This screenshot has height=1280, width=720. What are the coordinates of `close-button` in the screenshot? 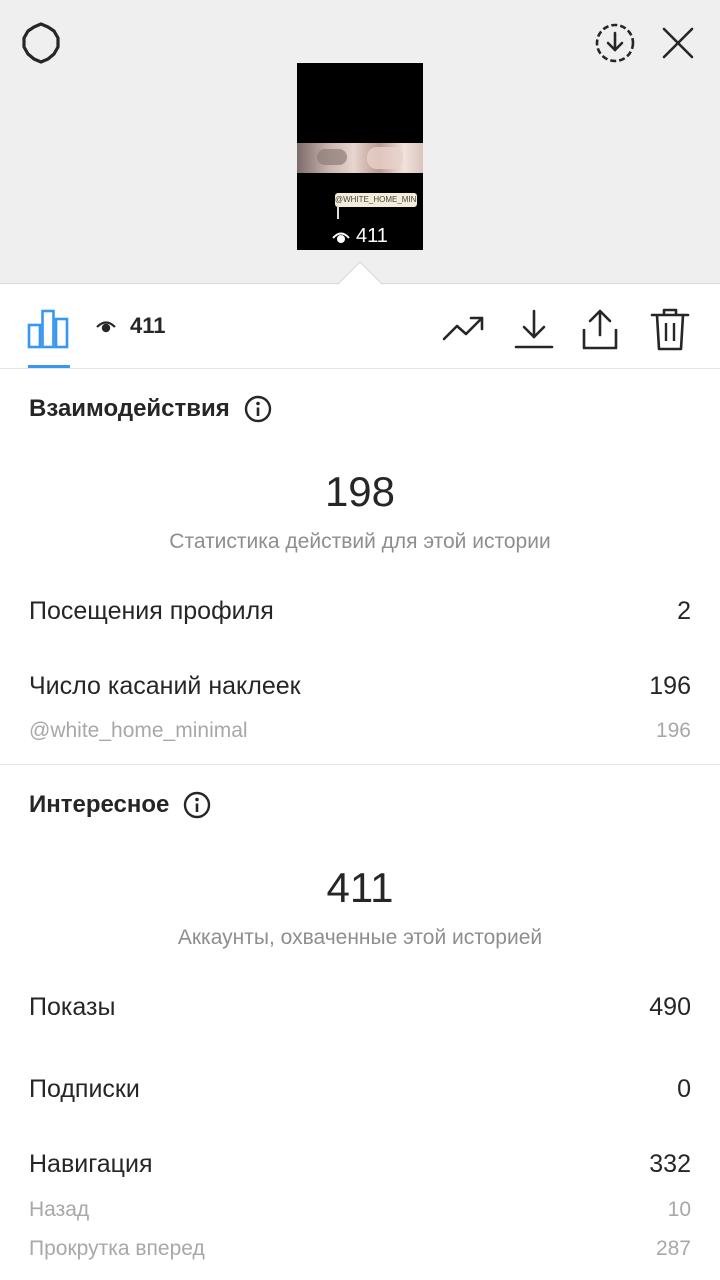 It's located at (678, 43).